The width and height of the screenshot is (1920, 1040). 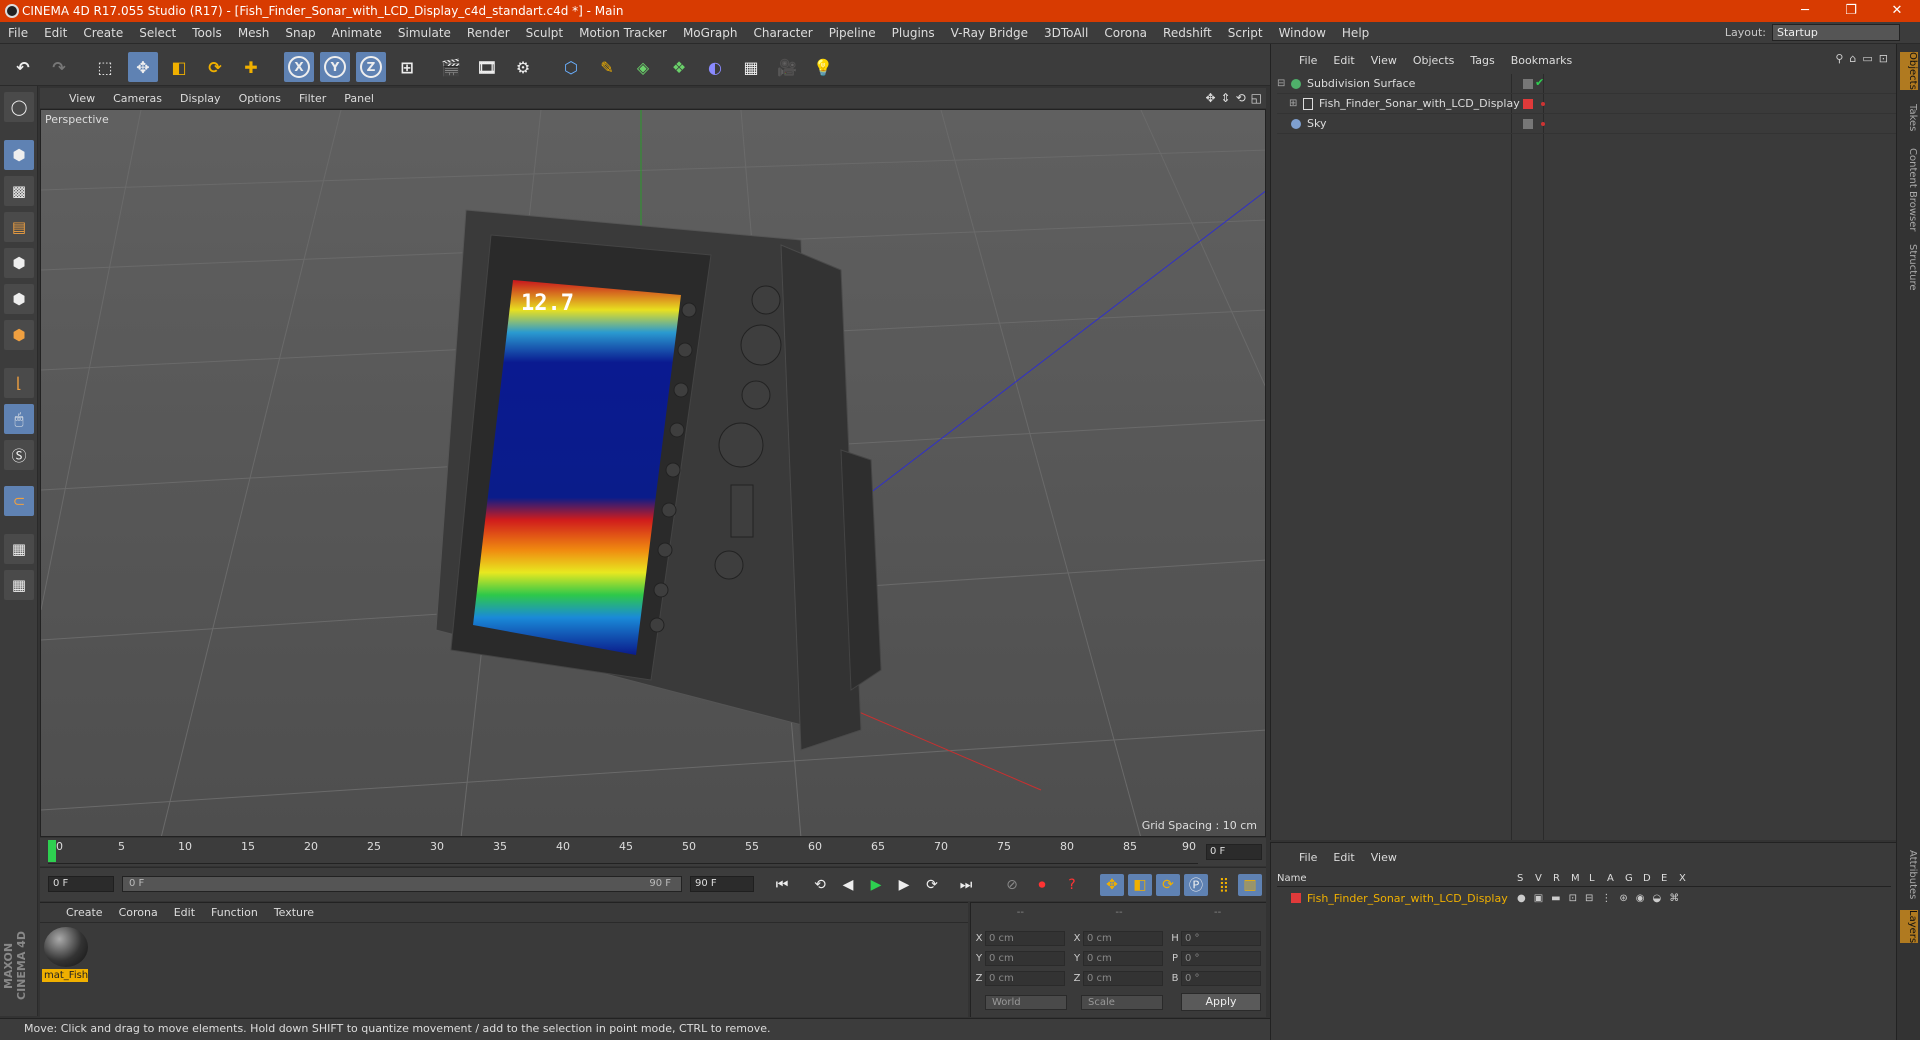 I want to click on search-icon: ⚲, so click(x=1839, y=58).